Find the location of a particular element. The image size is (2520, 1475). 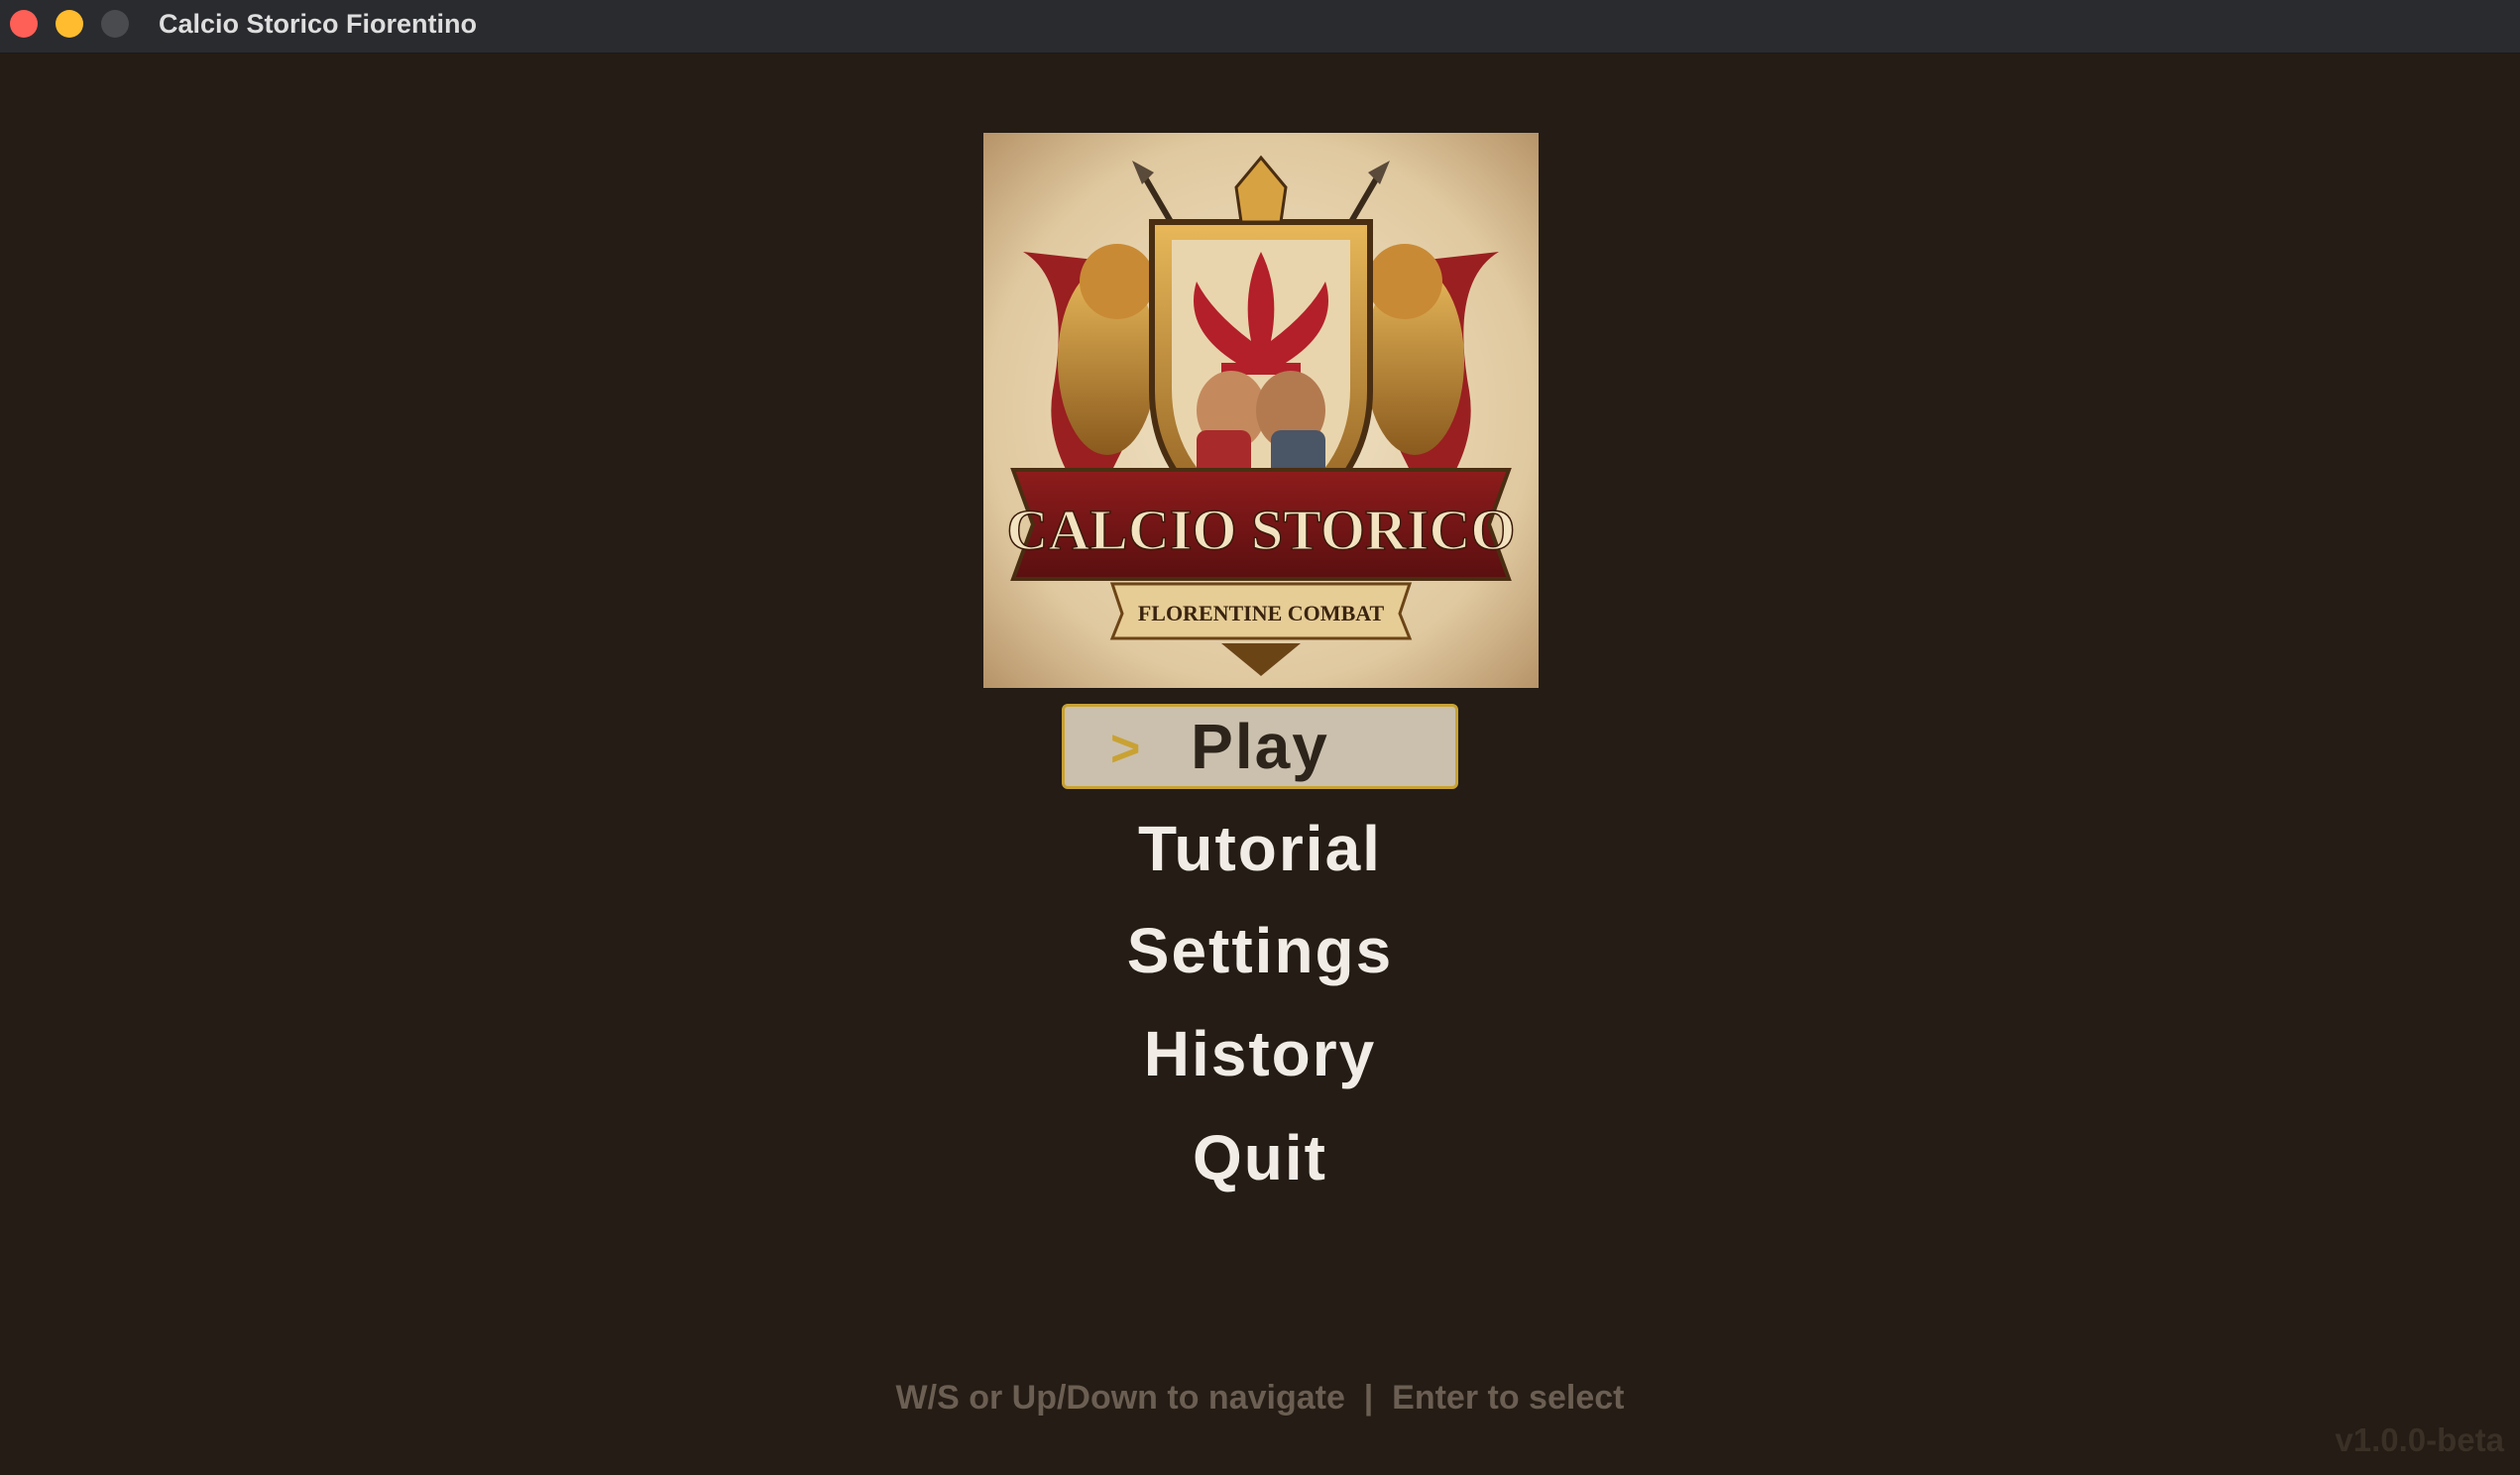

minimize-window-button is located at coordinates (69, 24).